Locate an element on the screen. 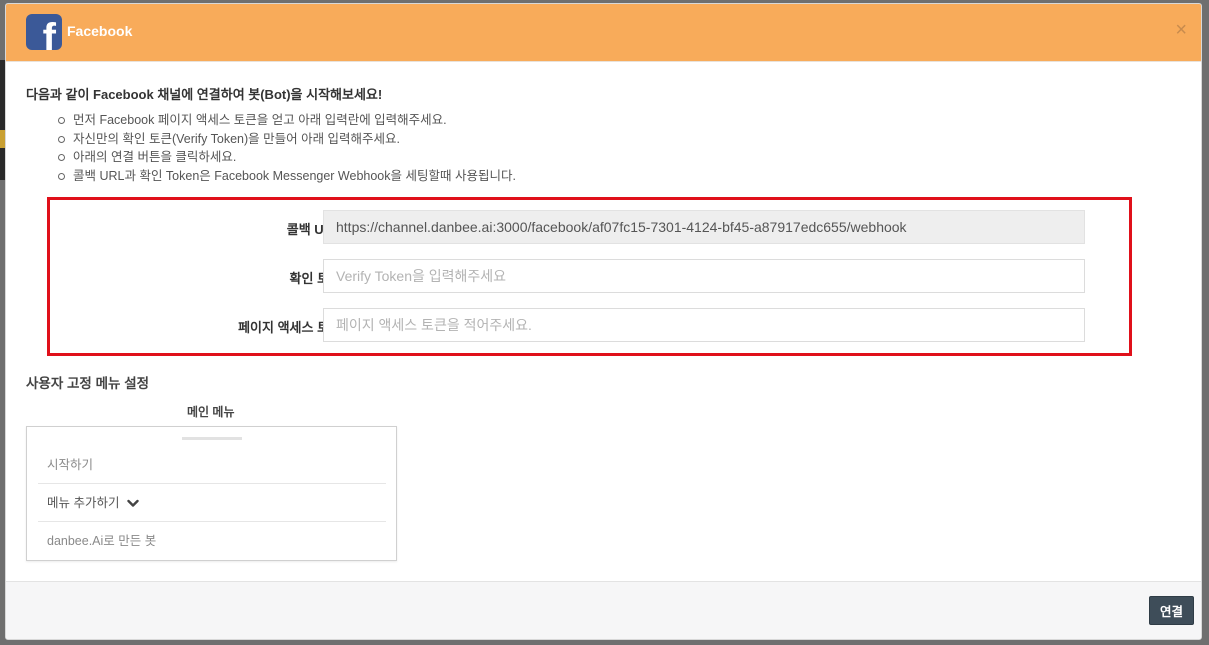 This screenshot has width=1209, height=645. main-menu-title: 메인 메뉴 is located at coordinates (211, 412).